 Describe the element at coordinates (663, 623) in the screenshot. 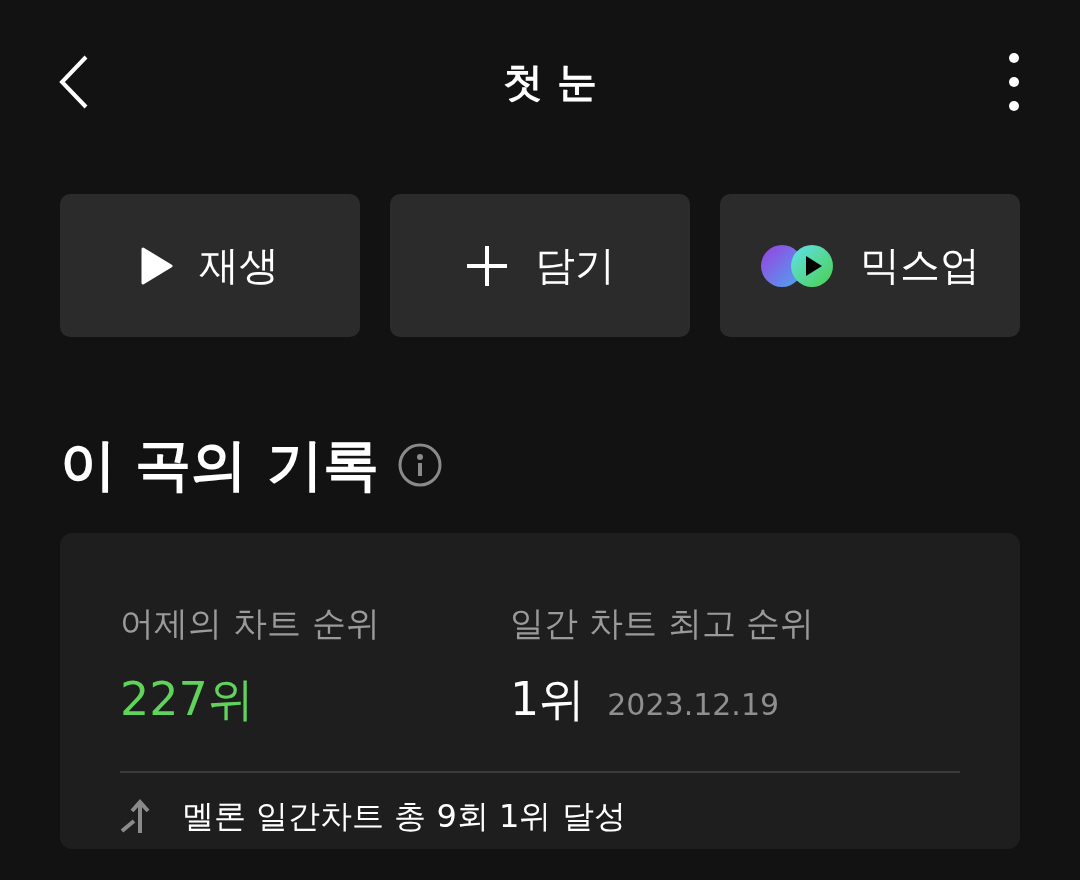

I see `stat-label: 일간 차트 최고 순위` at that location.